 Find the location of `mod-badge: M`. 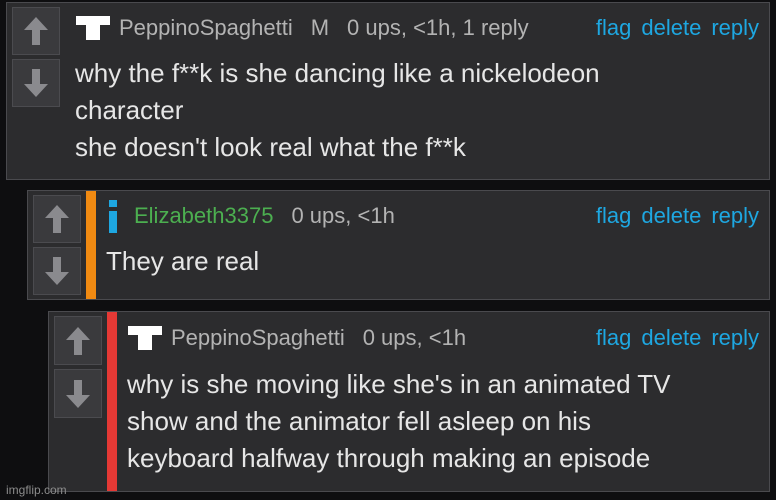

mod-badge: M is located at coordinates (320, 27).